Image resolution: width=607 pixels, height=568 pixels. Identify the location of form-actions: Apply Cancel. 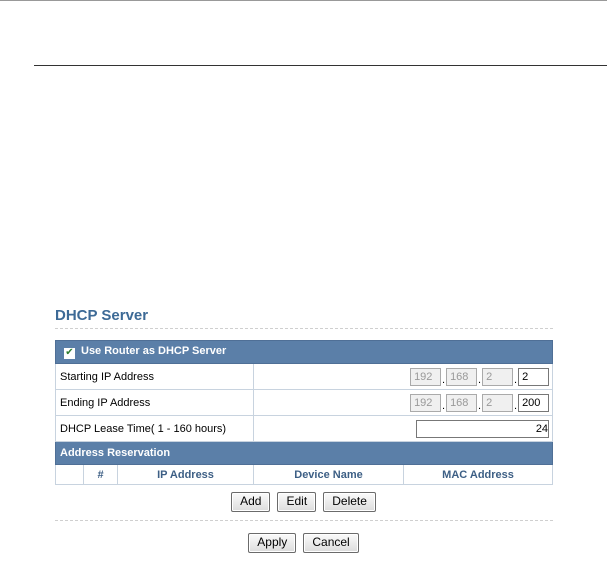
(303, 543).